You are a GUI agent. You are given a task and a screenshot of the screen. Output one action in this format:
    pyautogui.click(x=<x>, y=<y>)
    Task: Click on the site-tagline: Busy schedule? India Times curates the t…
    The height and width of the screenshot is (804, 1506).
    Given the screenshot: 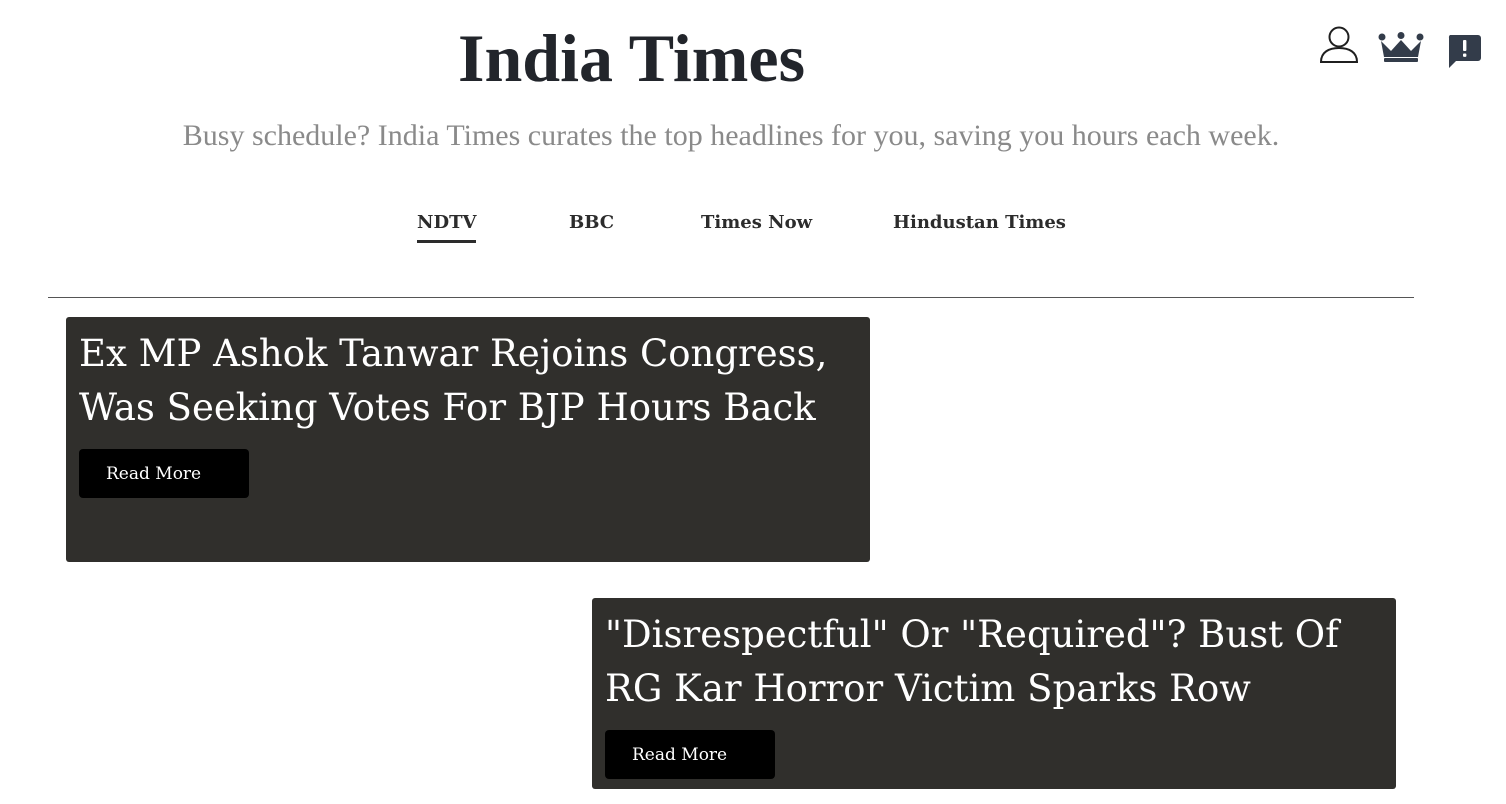 What is the action you would take?
    pyautogui.click(x=731, y=135)
    